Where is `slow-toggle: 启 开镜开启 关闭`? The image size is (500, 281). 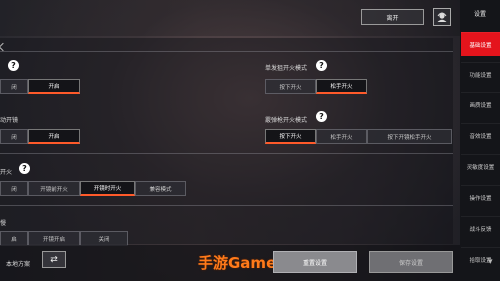 slow-toggle: 启 开镜开启 关闭 is located at coordinates (64, 238).